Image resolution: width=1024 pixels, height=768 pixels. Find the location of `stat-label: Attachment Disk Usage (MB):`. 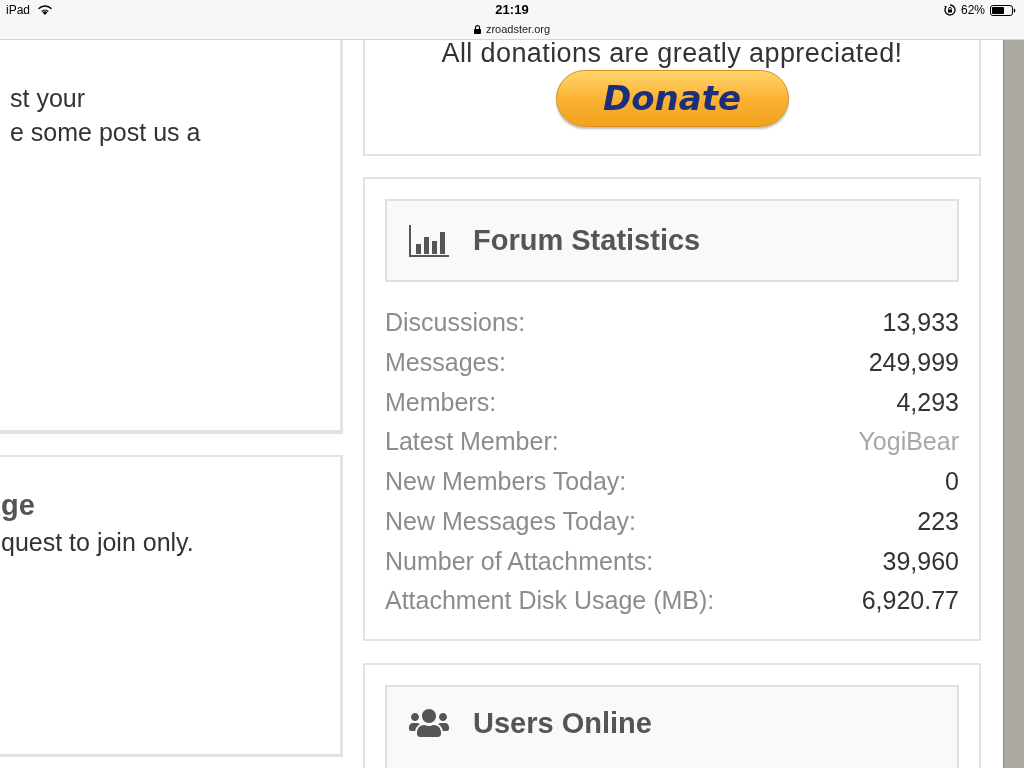

stat-label: Attachment Disk Usage (MB): is located at coordinates (550, 601).